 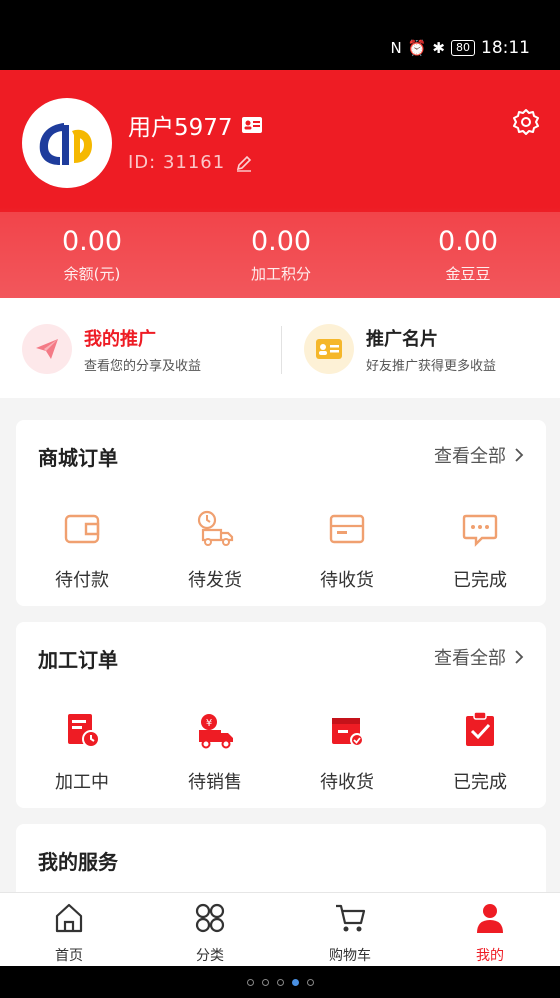 I want to click on package-icon, so click(x=347, y=529).